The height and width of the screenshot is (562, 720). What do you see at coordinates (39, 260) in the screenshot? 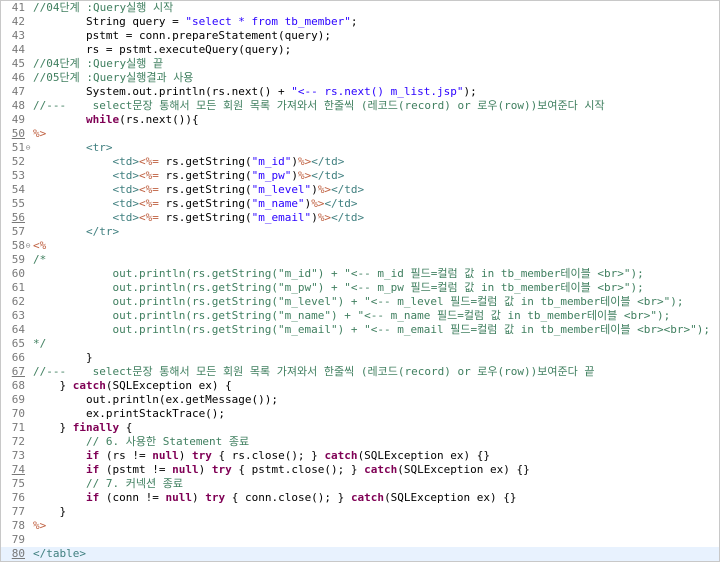
I see `code-text: /*` at bounding box center [39, 260].